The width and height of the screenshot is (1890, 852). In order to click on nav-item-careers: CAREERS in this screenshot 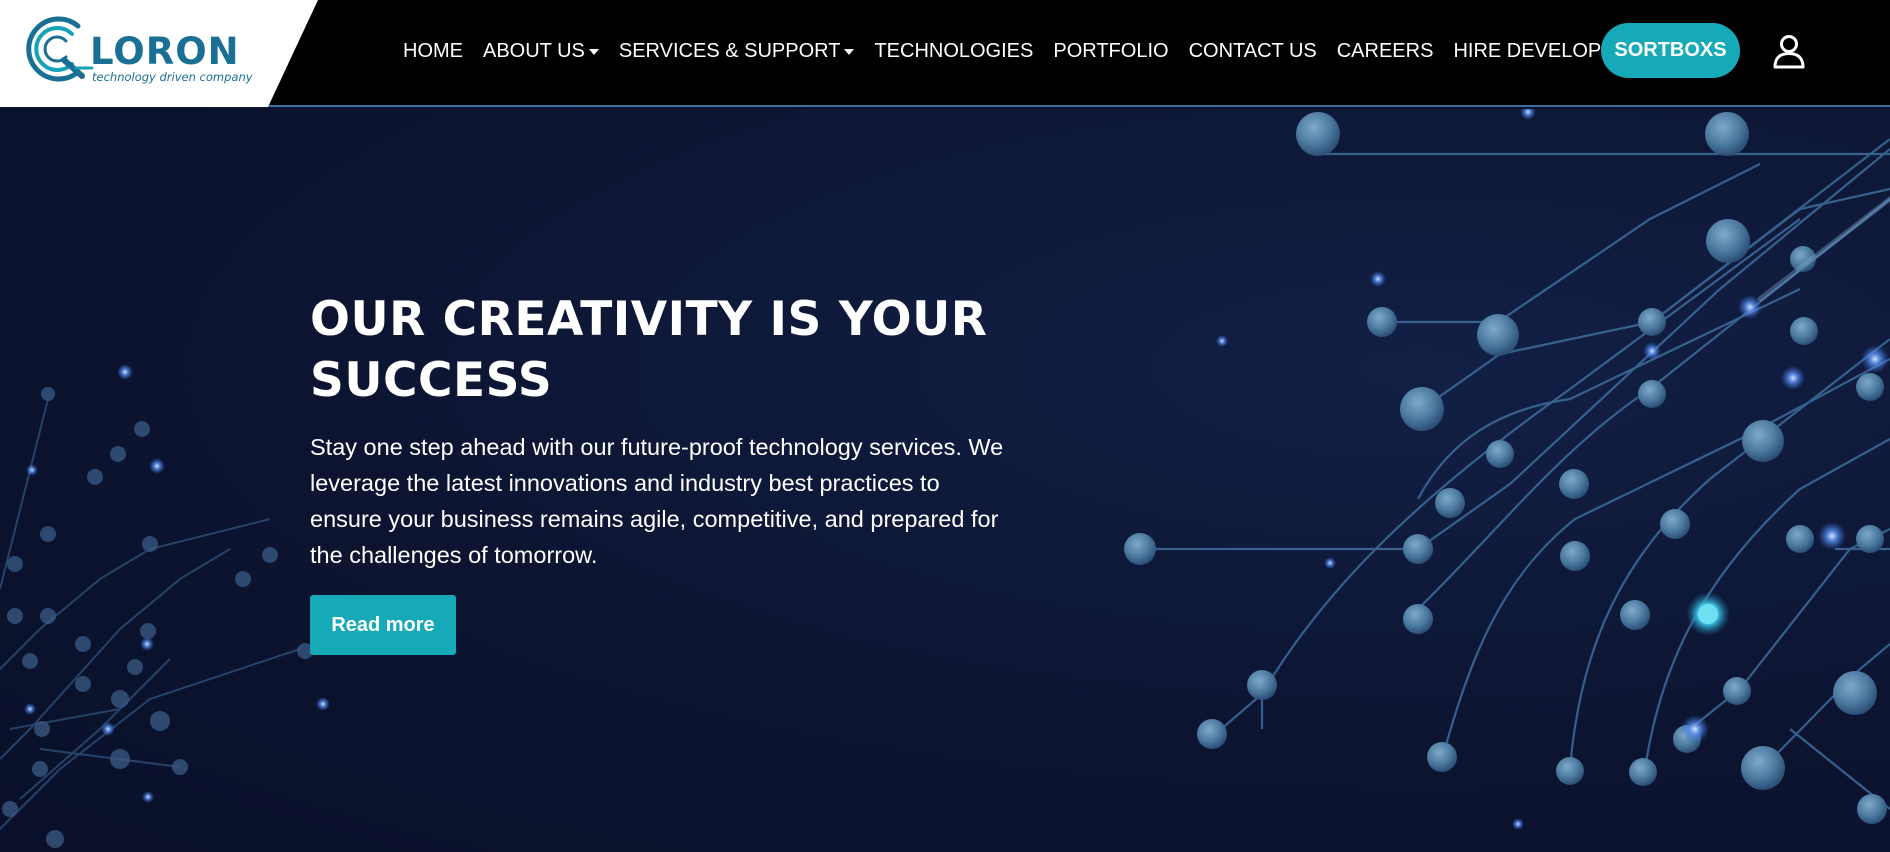, I will do `click(1385, 51)`.